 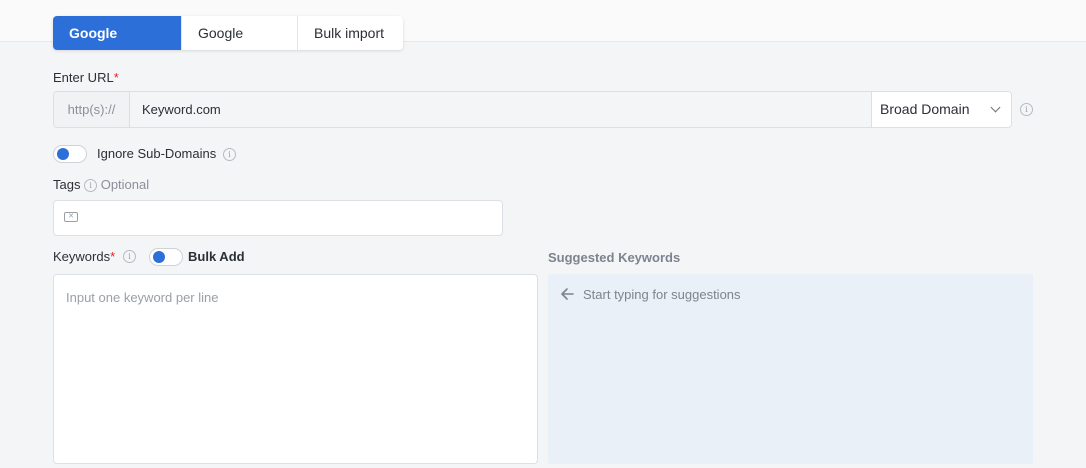 What do you see at coordinates (278, 218) in the screenshot?
I see `tags-input: ✕` at bounding box center [278, 218].